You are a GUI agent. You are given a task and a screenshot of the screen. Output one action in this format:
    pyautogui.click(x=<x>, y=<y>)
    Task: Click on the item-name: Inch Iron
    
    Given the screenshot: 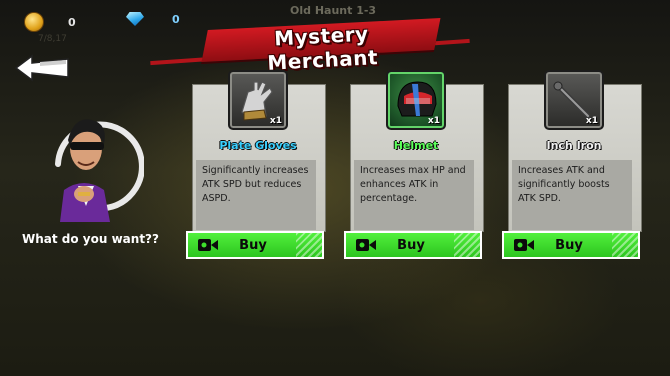 What is the action you would take?
    pyautogui.click(x=574, y=145)
    